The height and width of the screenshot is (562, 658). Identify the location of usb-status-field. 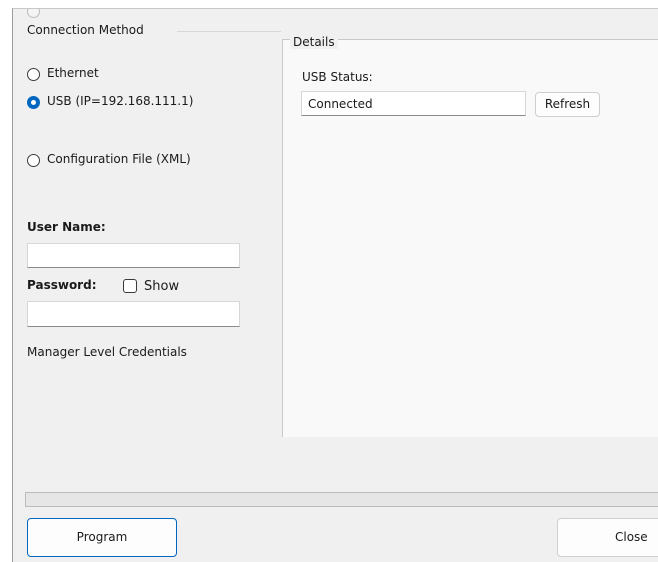
(413, 103).